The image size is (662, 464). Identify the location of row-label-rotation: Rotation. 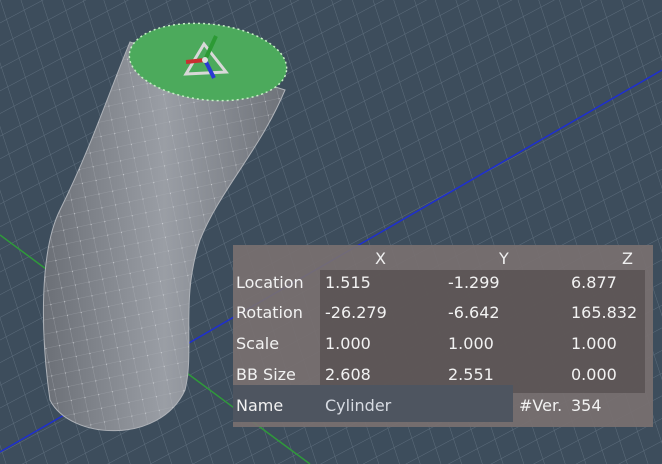
(269, 312).